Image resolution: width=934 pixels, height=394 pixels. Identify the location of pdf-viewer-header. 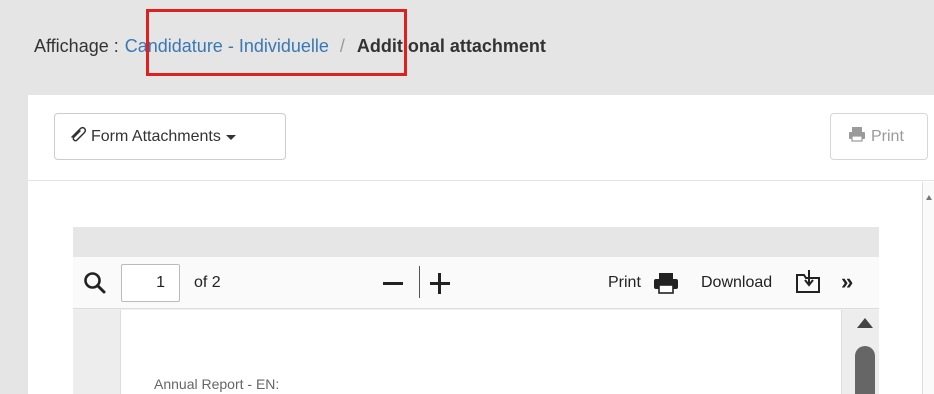
(476, 242).